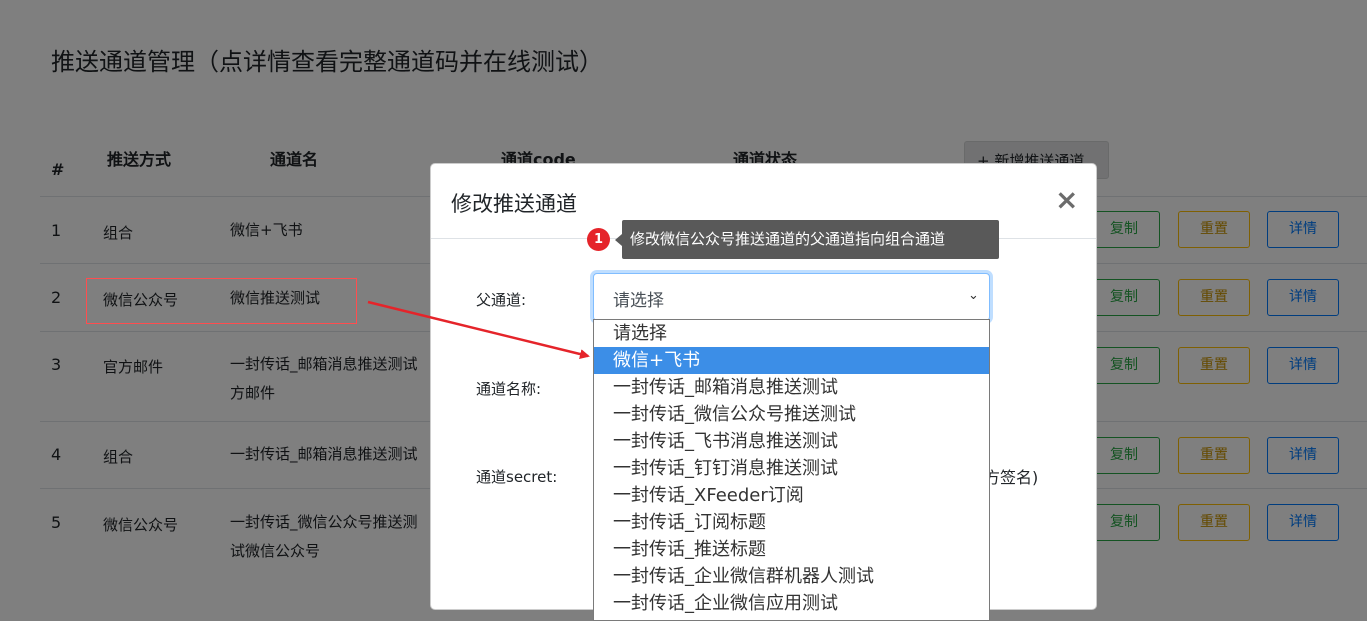 This screenshot has height=621, width=1367. Describe the element at coordinates (478, 329) in the screenshot. I see `annotation-arrow-icon` at that location.